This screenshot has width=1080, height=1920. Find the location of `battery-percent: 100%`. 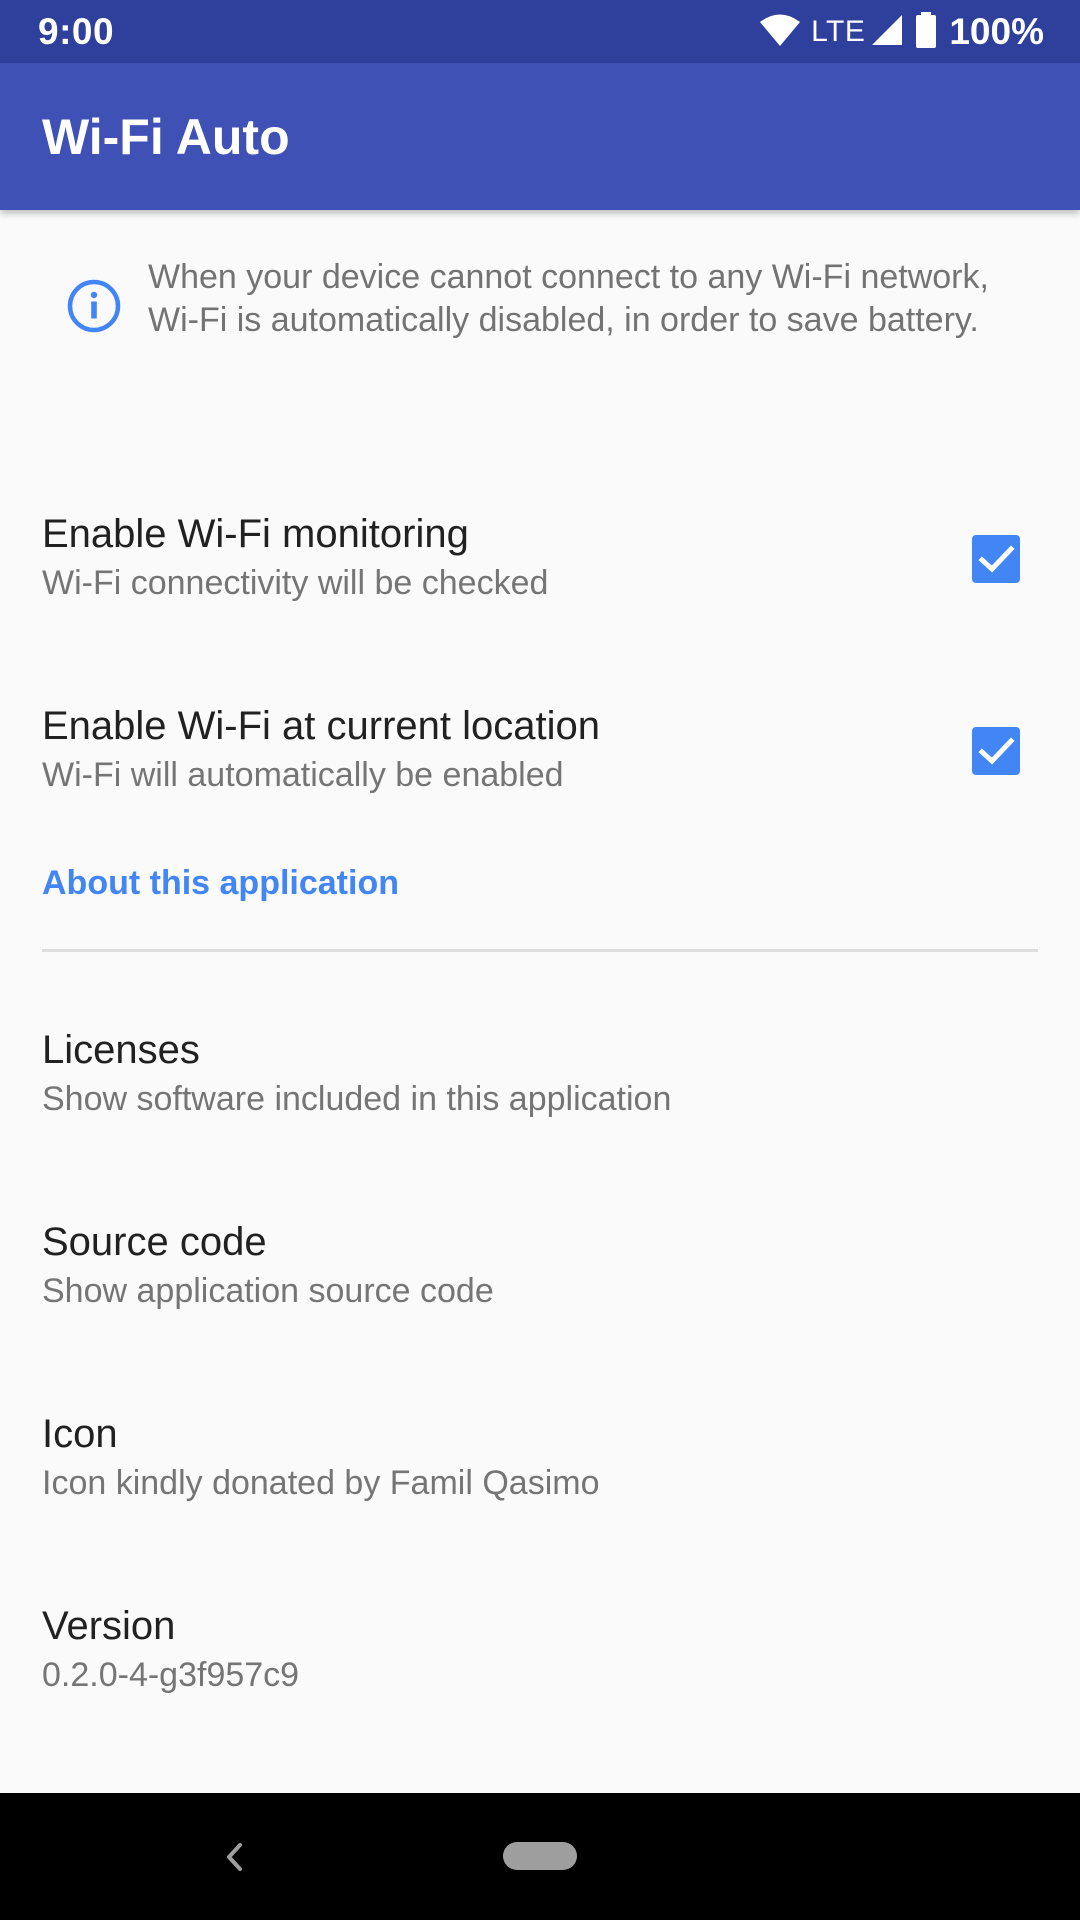

battery-percent: 100% is located at coordinates (996, 31).